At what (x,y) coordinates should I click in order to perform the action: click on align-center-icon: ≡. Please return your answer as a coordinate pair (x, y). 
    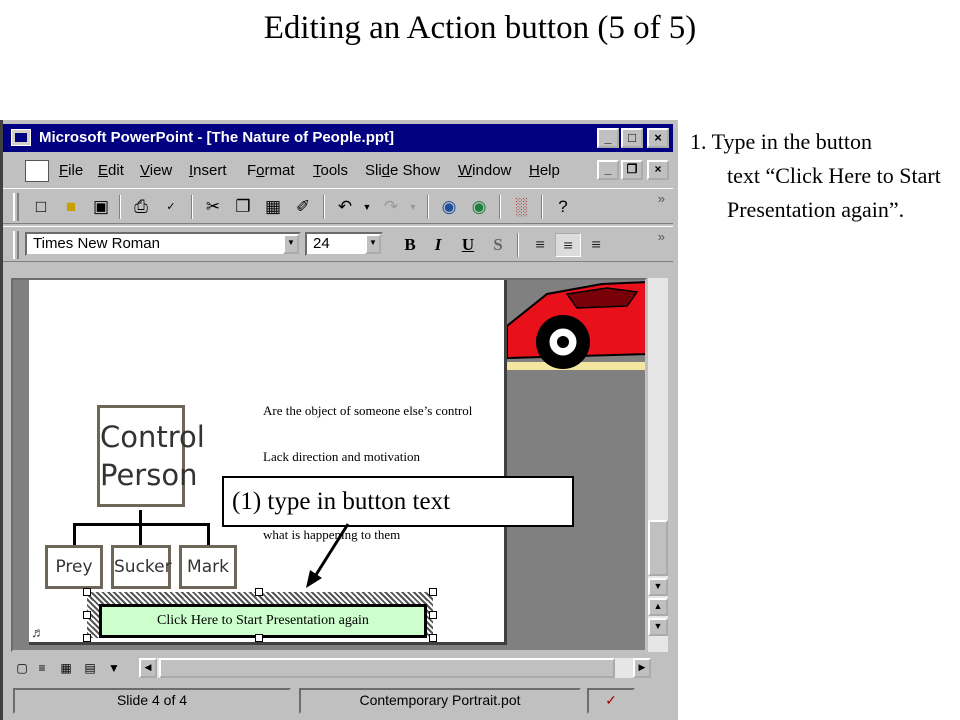
    Looking at the image, I should click on (568, 245).